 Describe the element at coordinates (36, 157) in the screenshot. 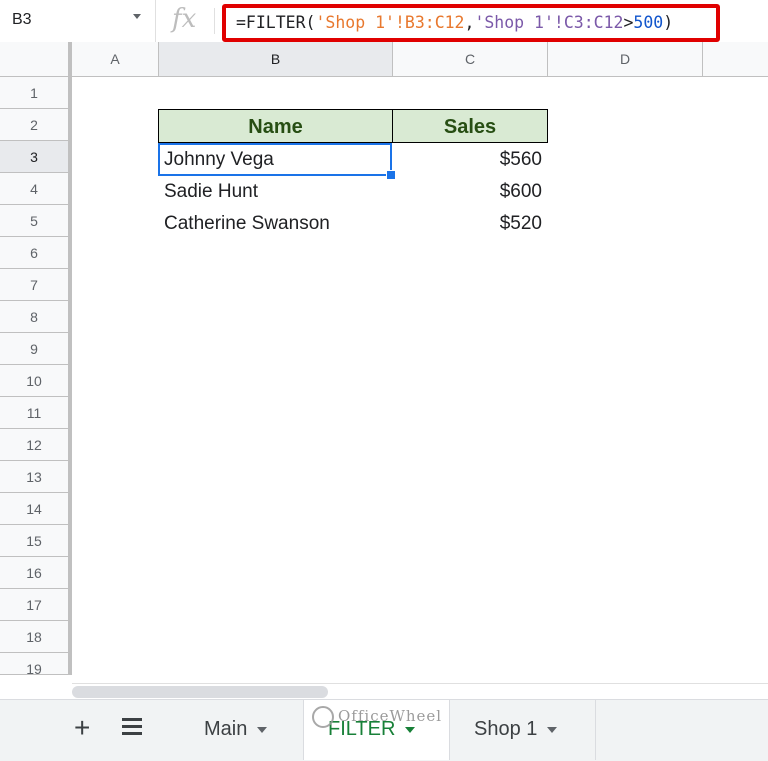

I see `row-header-3: 3` at that location.